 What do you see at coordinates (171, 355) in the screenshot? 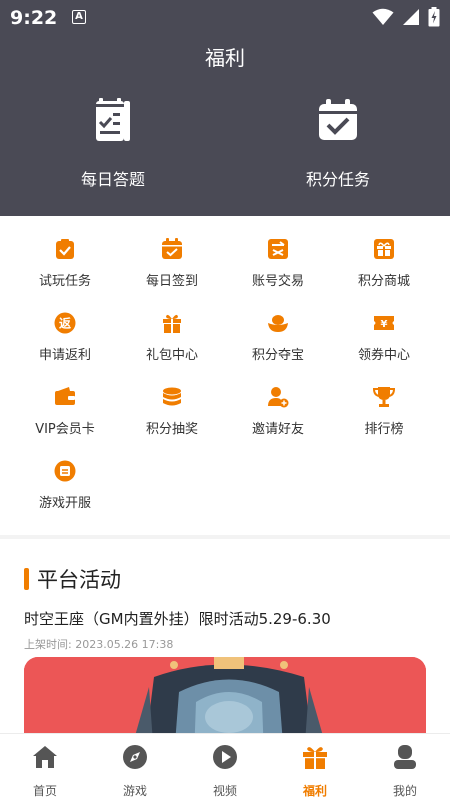
I see `grid-item-label: 礼包中心` at bounding box center [171, 355].